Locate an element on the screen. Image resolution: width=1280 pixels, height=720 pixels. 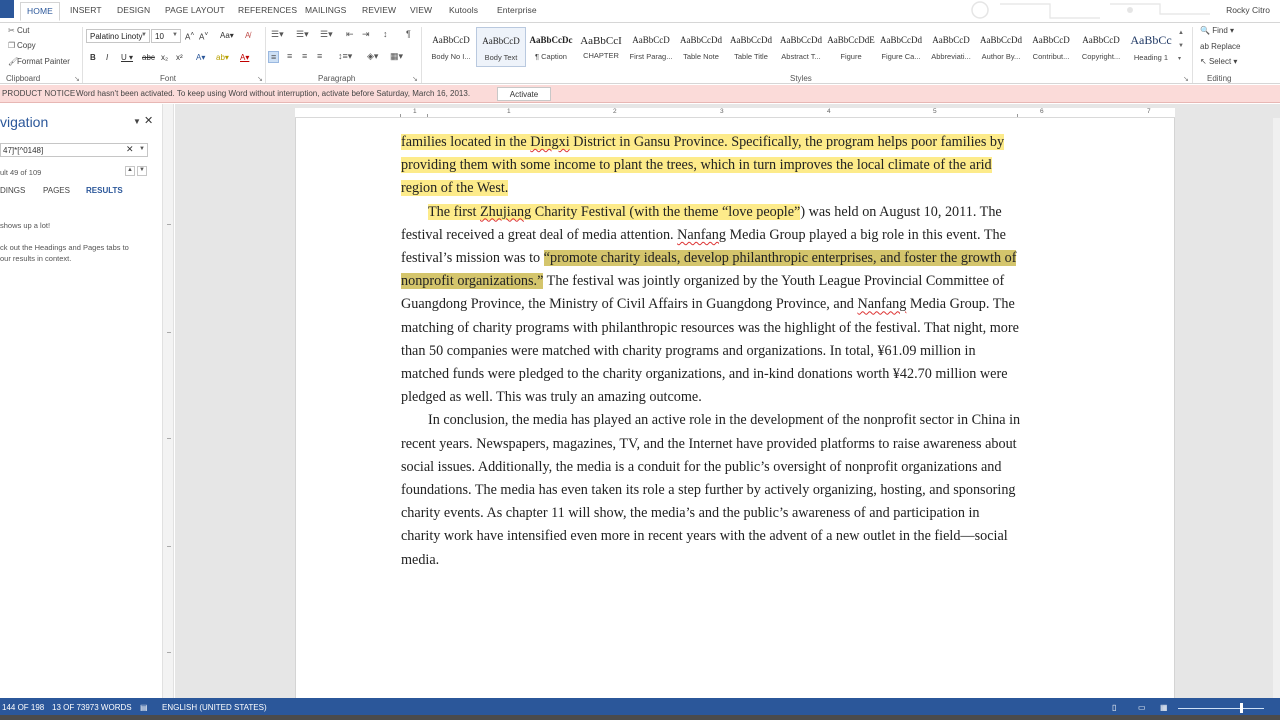
tab-enterprise: Enterprise is located at coordinates (517, 10).